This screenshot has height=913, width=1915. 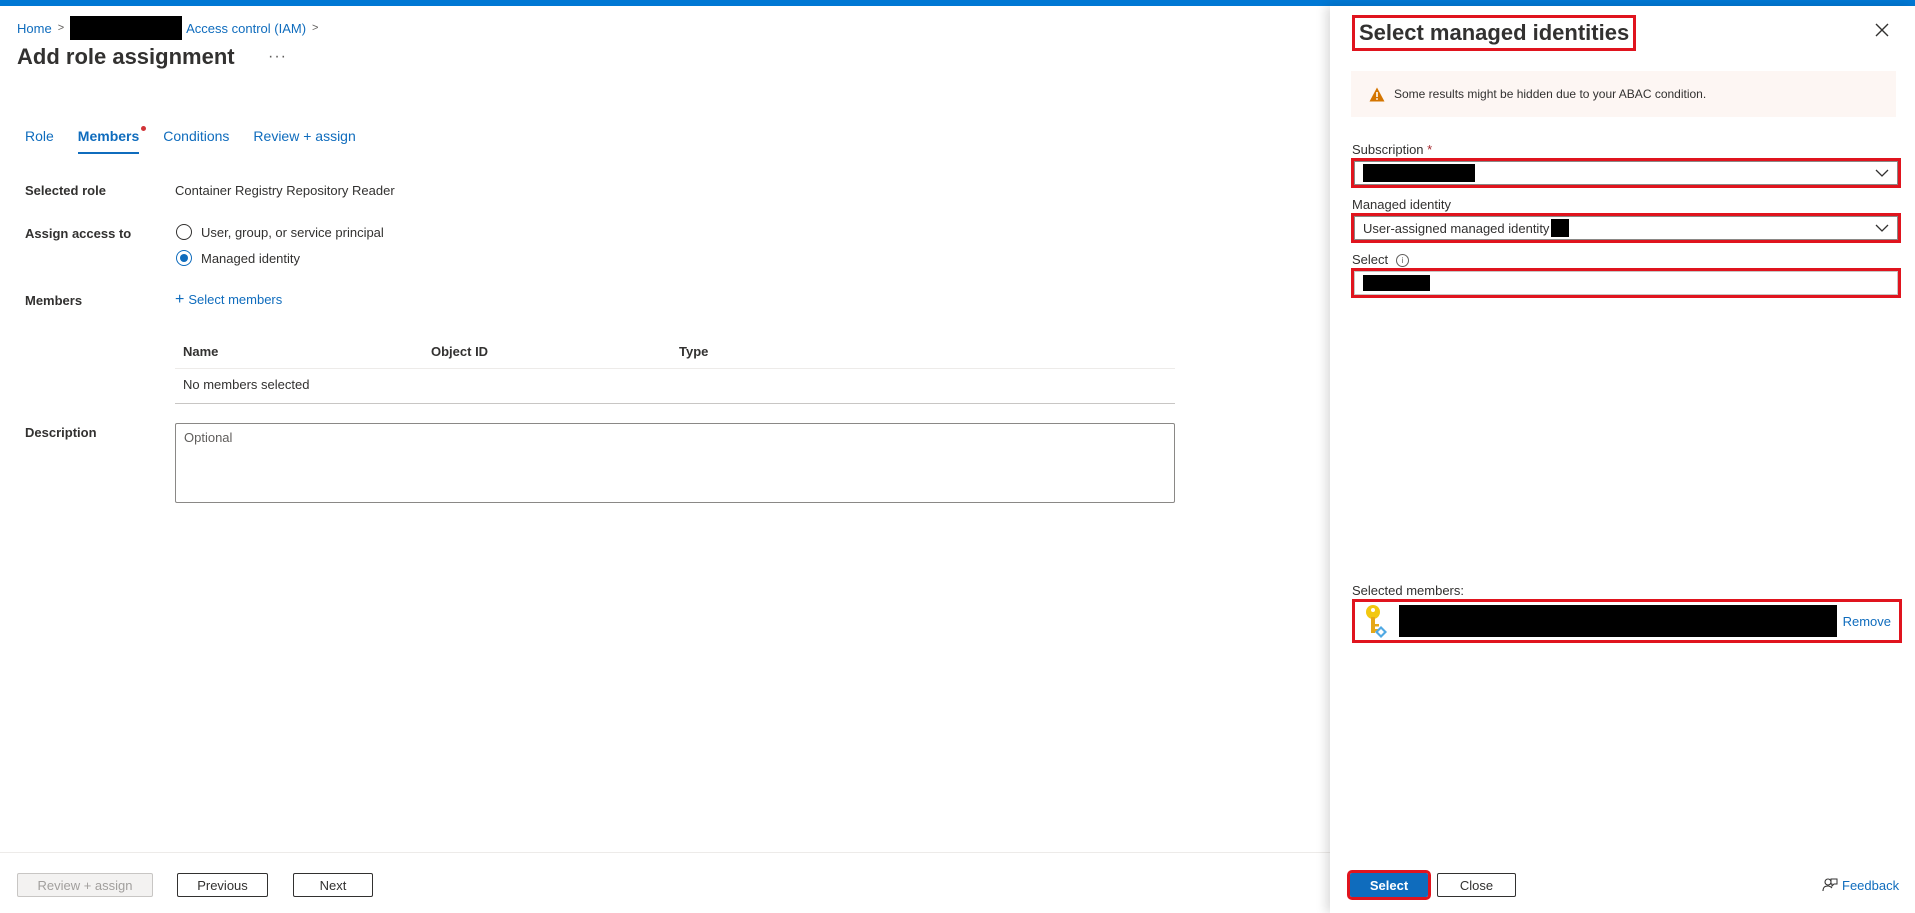 I want to click on redacted-search-text, so click(x=1396, y=283).